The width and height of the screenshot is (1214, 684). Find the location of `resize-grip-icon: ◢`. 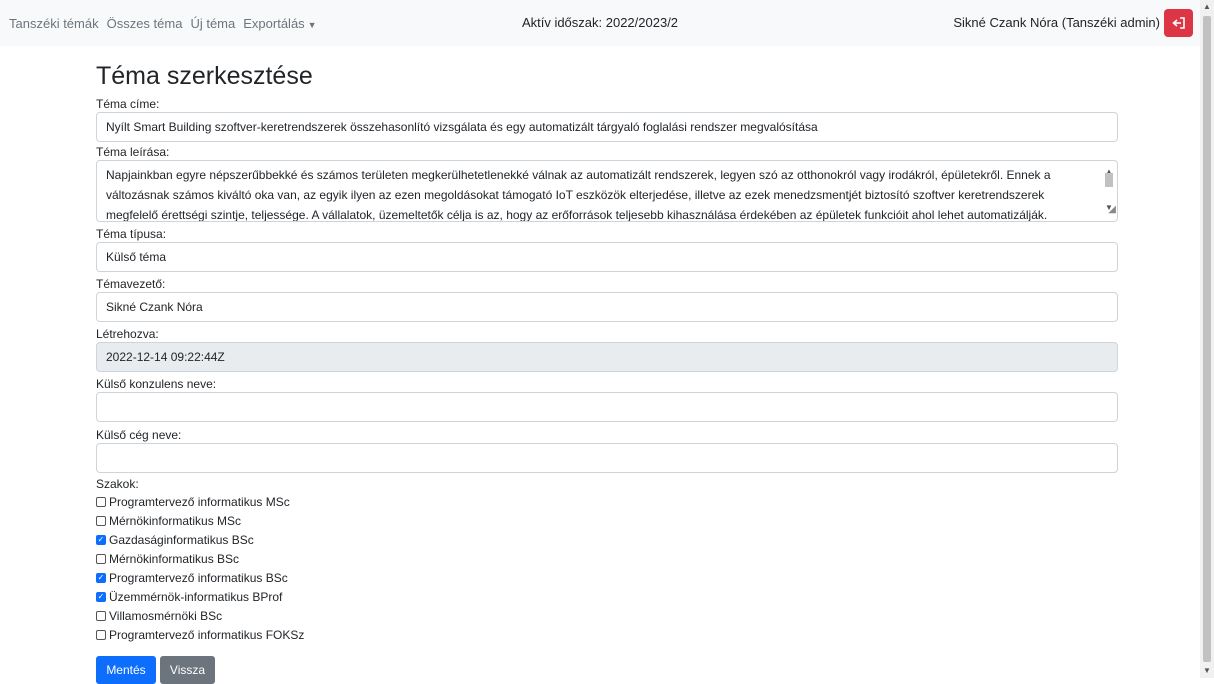

resize-grip-icon: ◢ is located at coordinates (1112, 210).